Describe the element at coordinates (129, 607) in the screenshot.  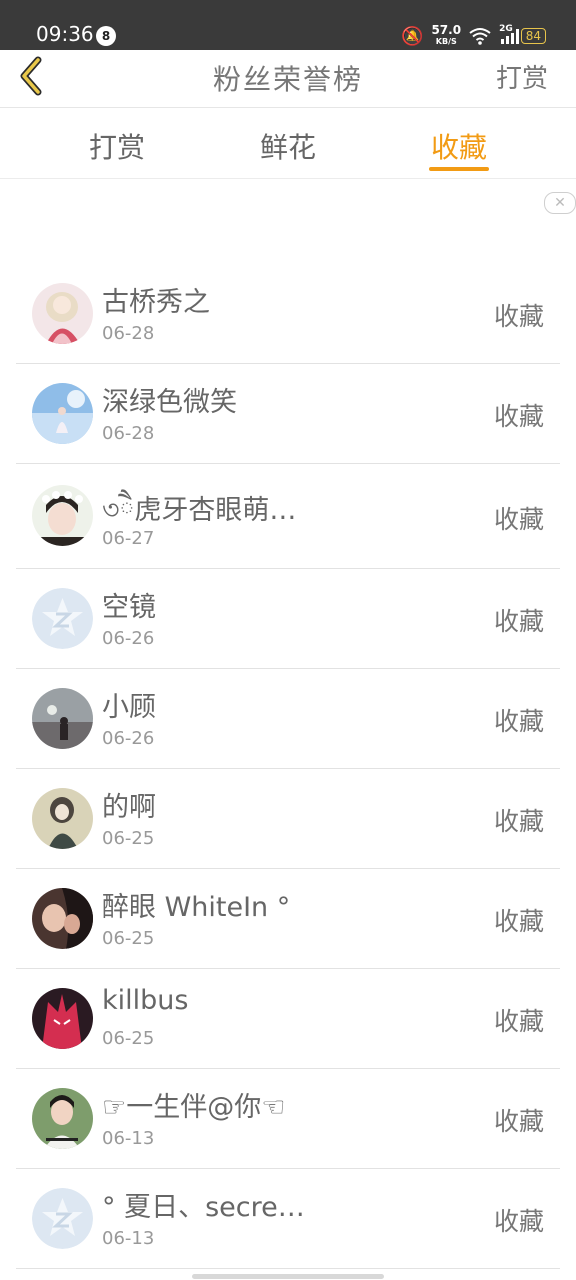
I see `fan-name: 空镜` at that location.